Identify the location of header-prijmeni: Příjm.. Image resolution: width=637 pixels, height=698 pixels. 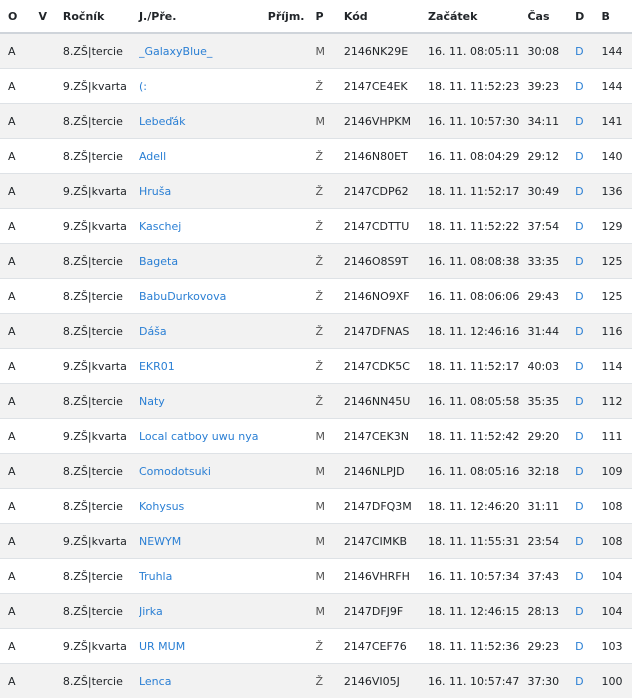
(291, 17).